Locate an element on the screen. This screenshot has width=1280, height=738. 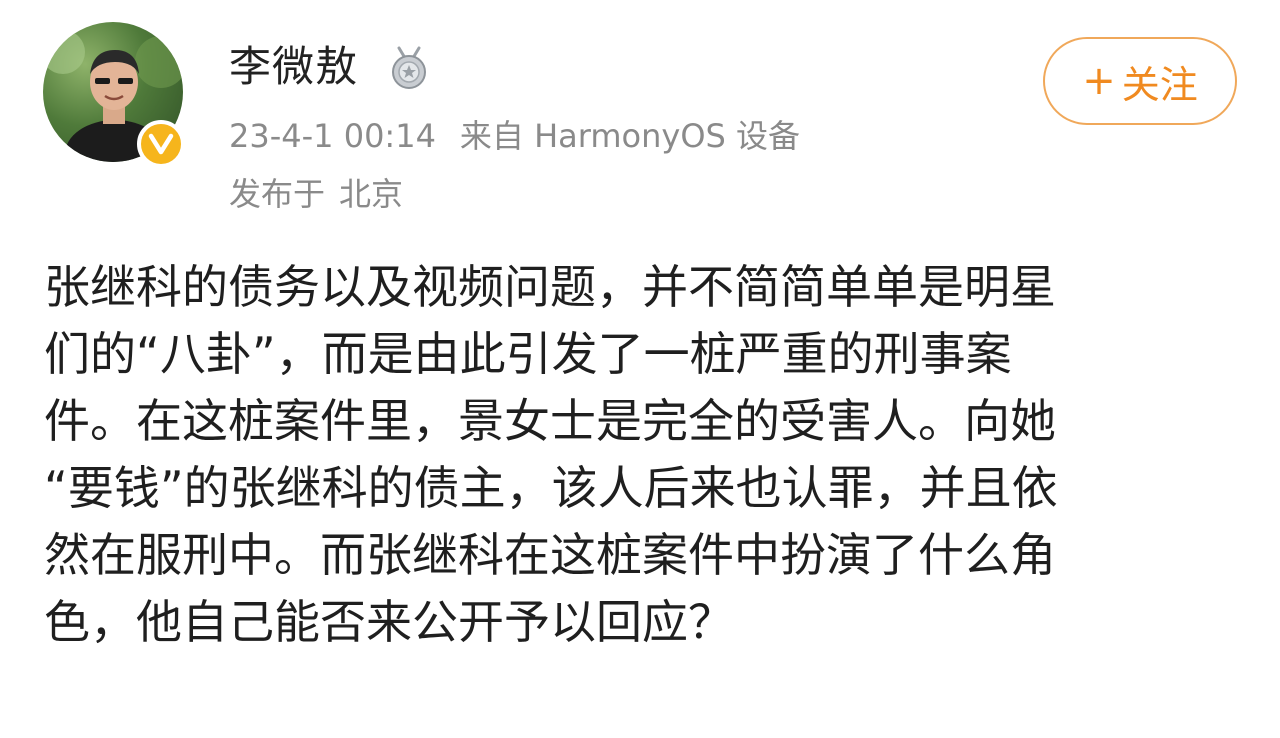
post-text-line: “要钱”的张继科的债主，该人后来也认罪，并且依 is located at coordinates (551, 488).